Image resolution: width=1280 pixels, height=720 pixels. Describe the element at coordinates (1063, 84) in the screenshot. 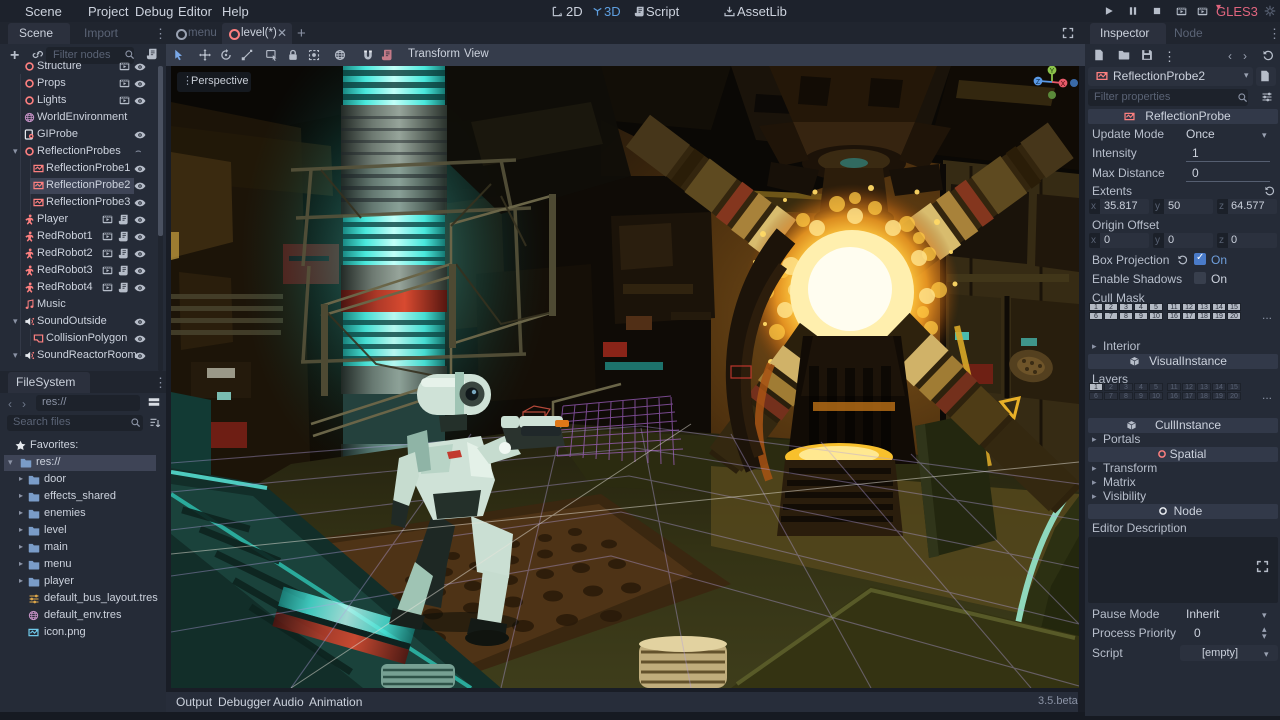

I see `svg-text: X` at that location.